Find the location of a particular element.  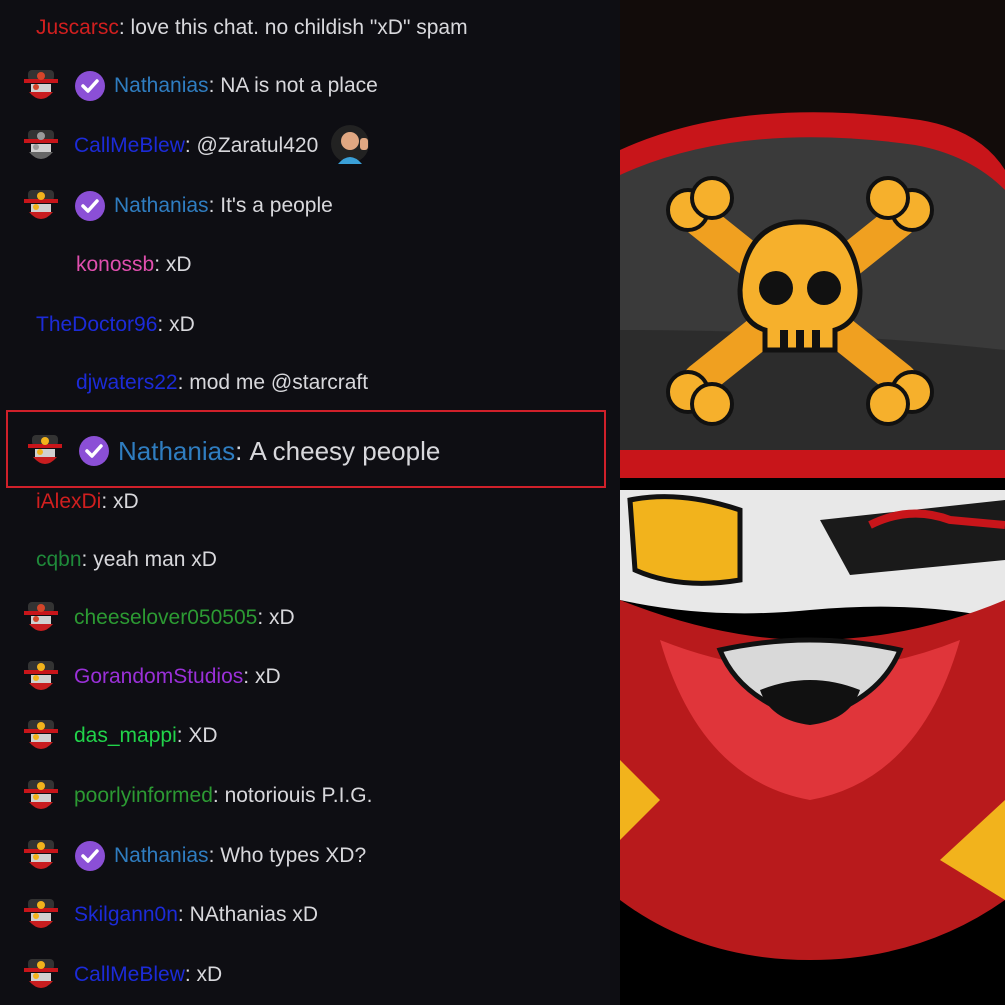

chat-username: cheeselover050505 is located at coordinates (165, 618).